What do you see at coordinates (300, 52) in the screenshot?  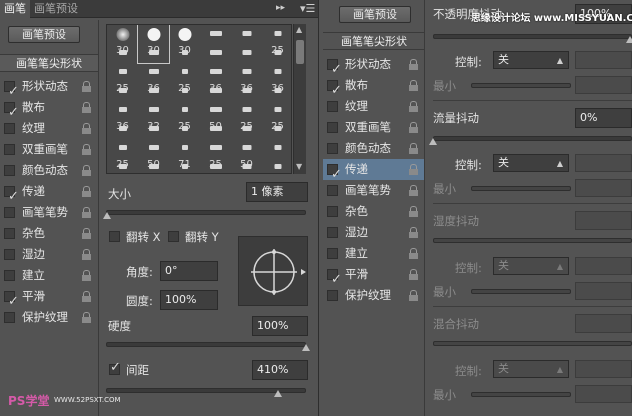 I see `scroll-thumb` at bounding box center [300, 52].